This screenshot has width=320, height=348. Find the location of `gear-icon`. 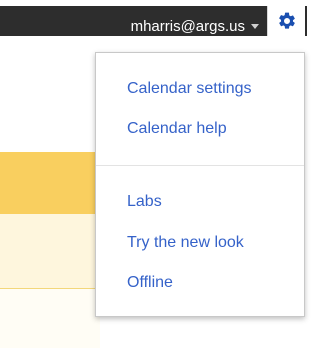

gear-icon is located at coordinates (286, 20).